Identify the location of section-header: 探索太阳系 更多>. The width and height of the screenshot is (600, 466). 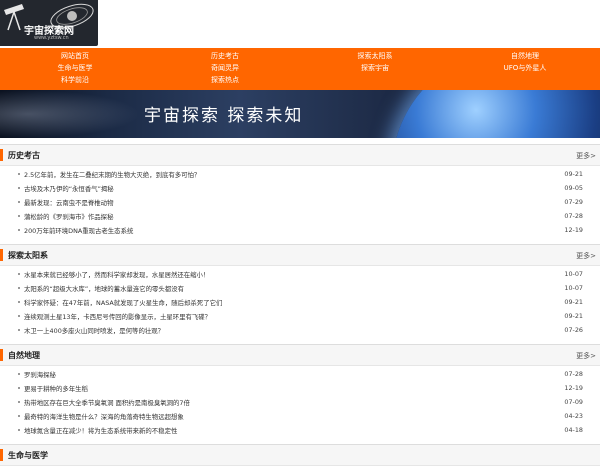
(300, 255).